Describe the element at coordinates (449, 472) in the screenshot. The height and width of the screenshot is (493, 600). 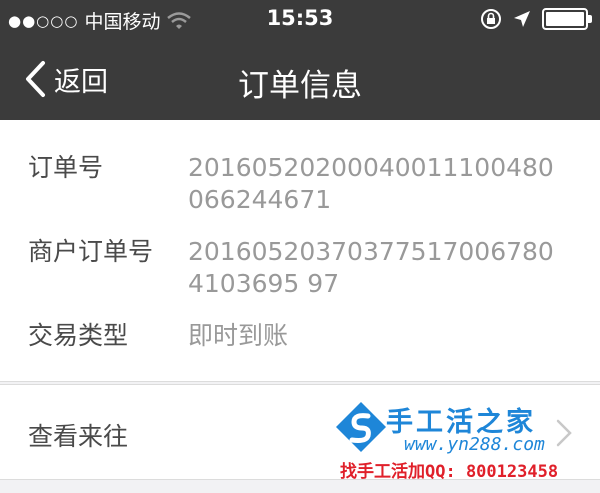
I see `watermark-contact: 找手工活加QQ: 800123458` at that location.